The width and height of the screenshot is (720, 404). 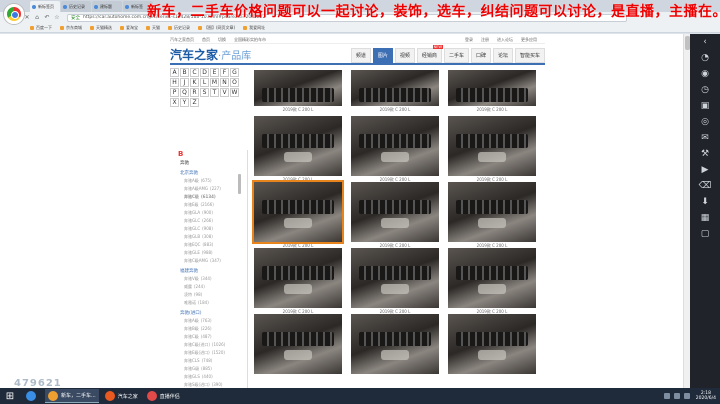 I want to click on page-scrollbar, so click(x=686, y=211).